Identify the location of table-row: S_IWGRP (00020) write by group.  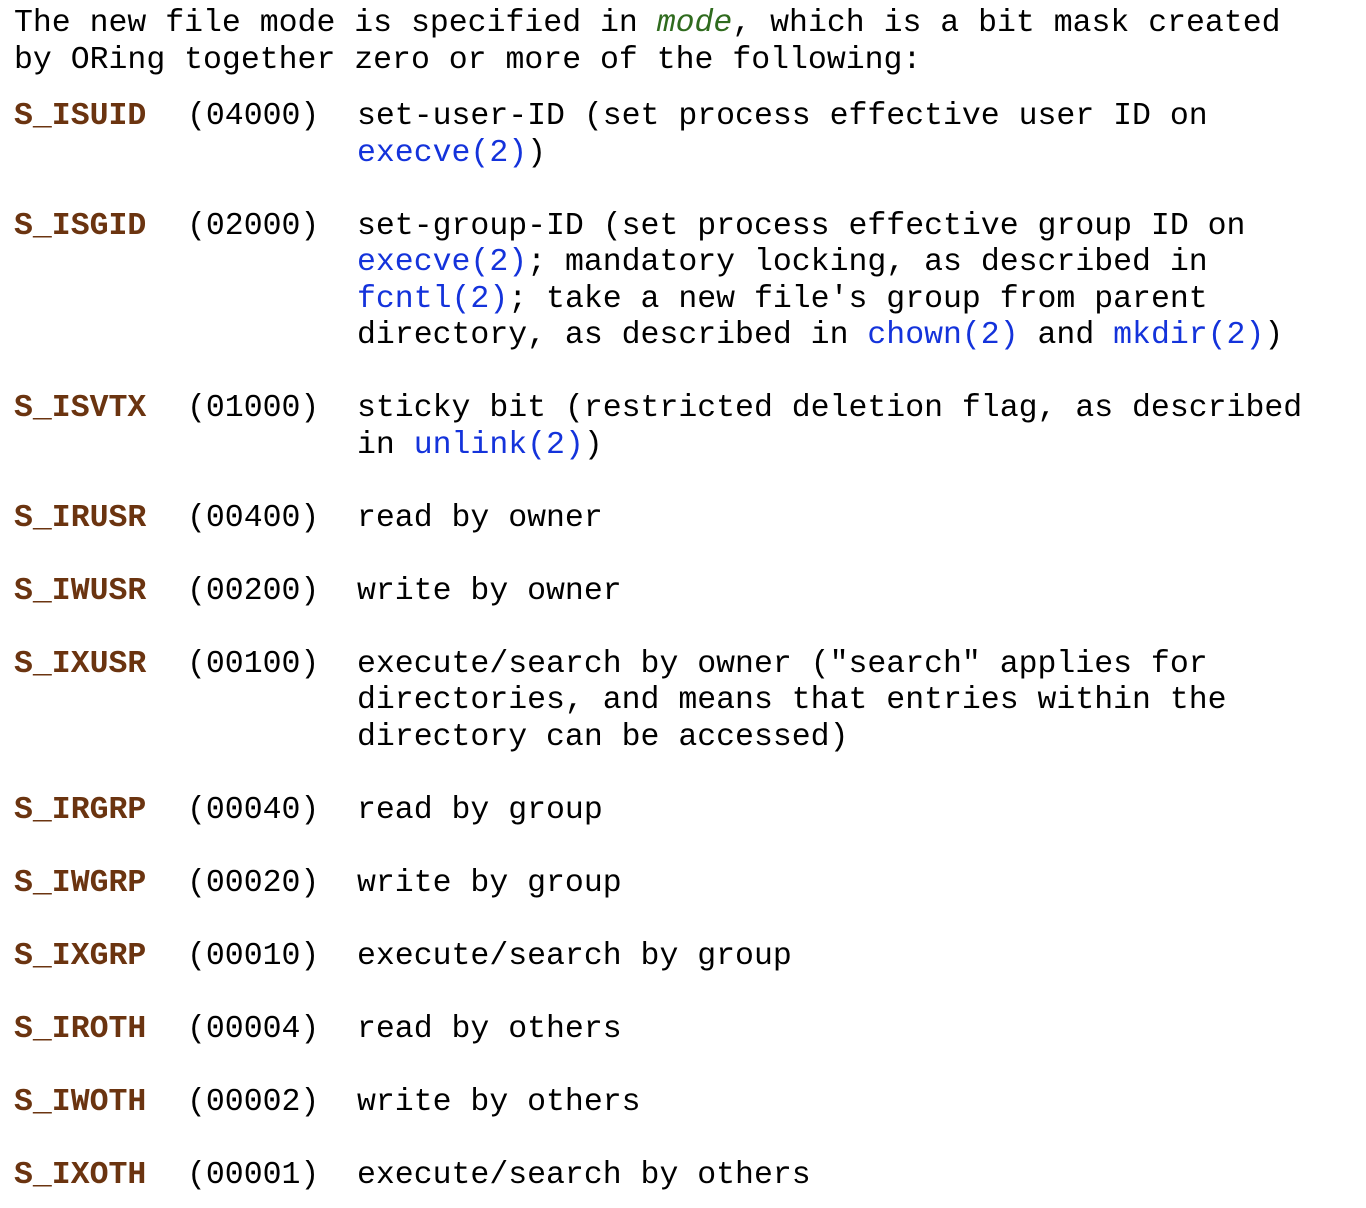
(658, 884).